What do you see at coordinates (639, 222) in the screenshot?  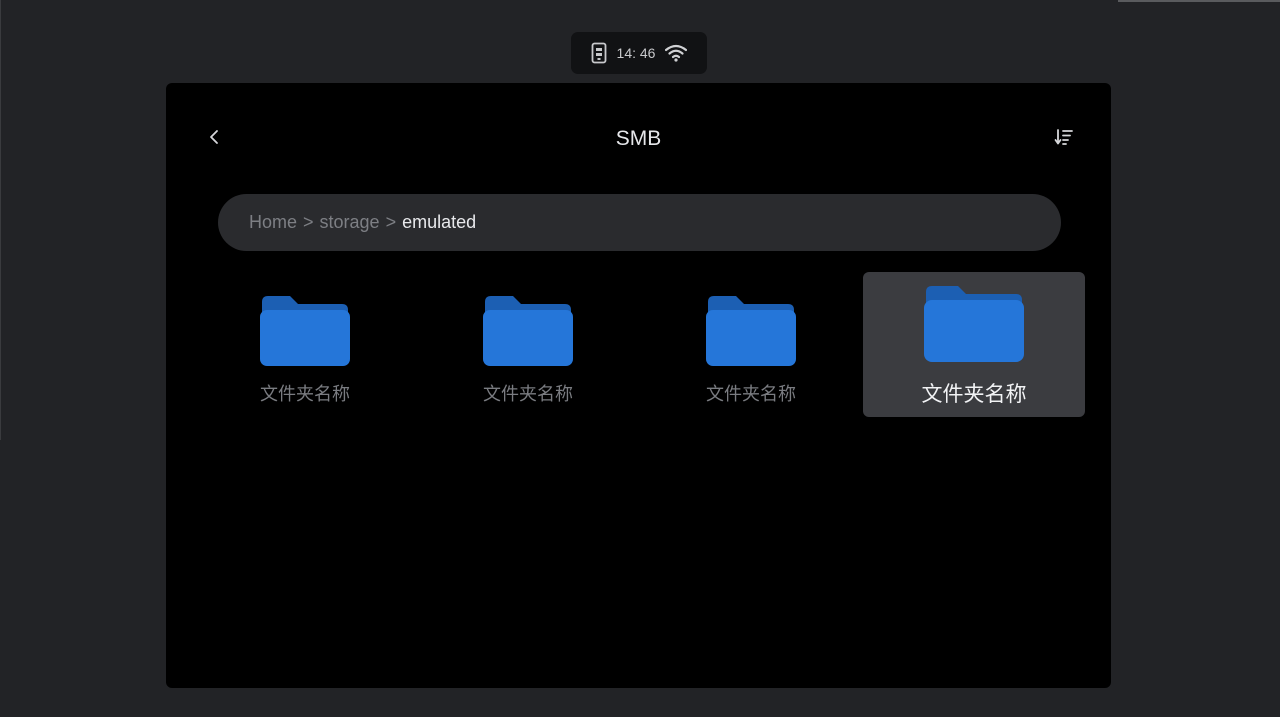 I see `breadcrumb: Home > storage > emulated` at bounding box center [639, 222].